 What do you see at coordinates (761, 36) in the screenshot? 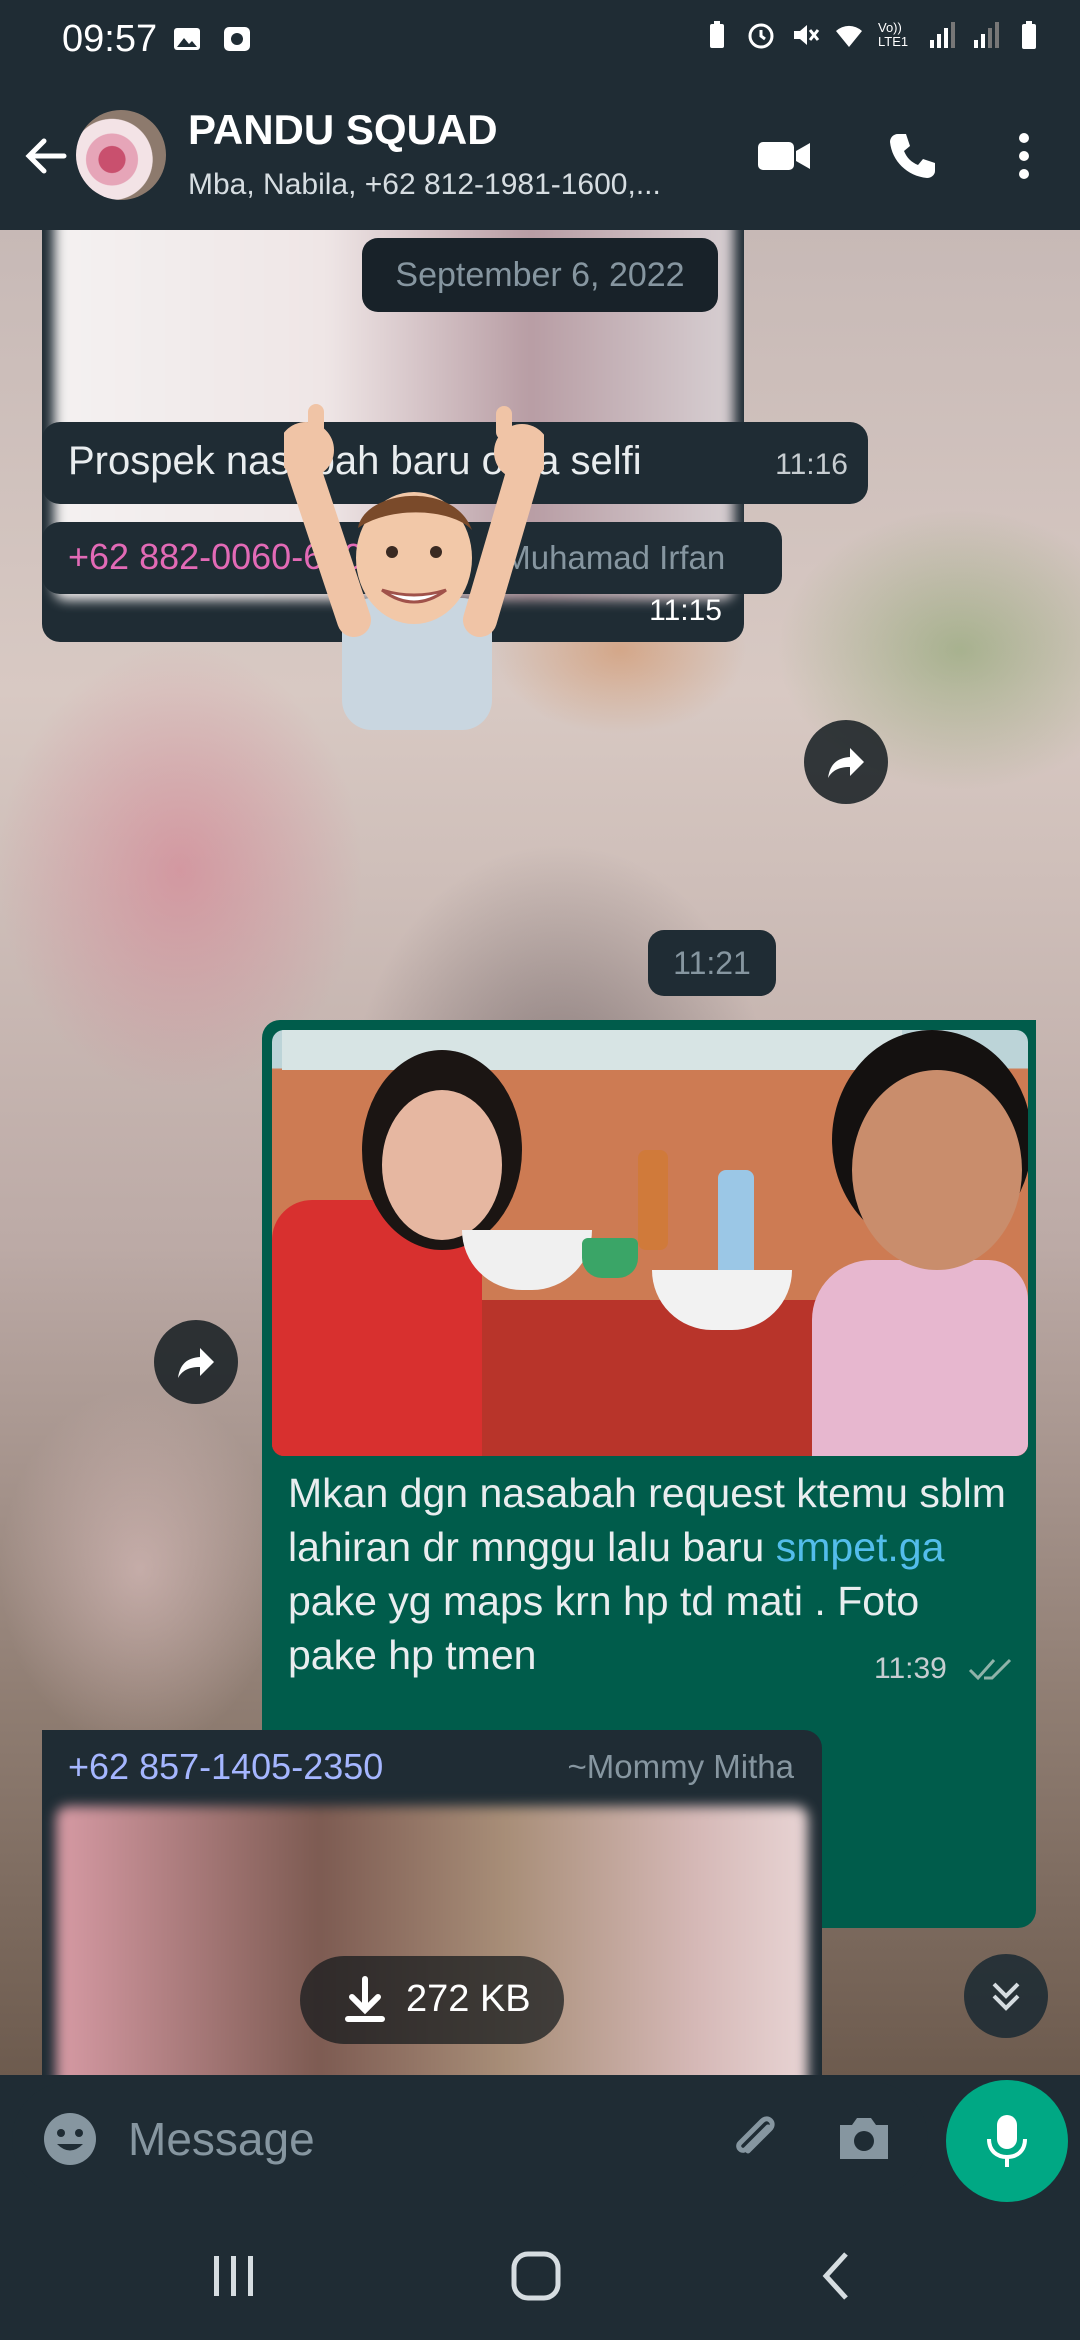
I see `alarm-icon` at bounding box center [761, 36].